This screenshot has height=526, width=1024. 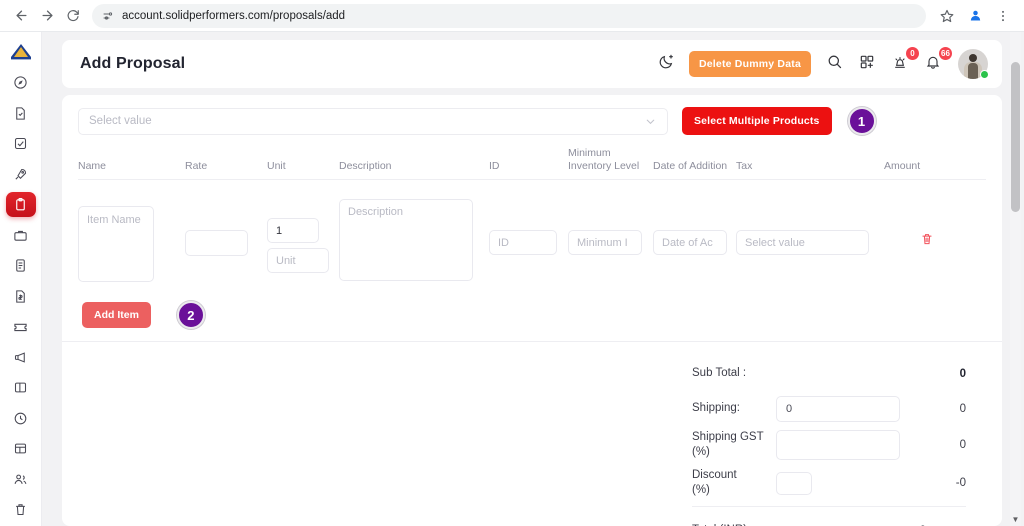 I want to click on cell-id, so click(x=528, y=224).